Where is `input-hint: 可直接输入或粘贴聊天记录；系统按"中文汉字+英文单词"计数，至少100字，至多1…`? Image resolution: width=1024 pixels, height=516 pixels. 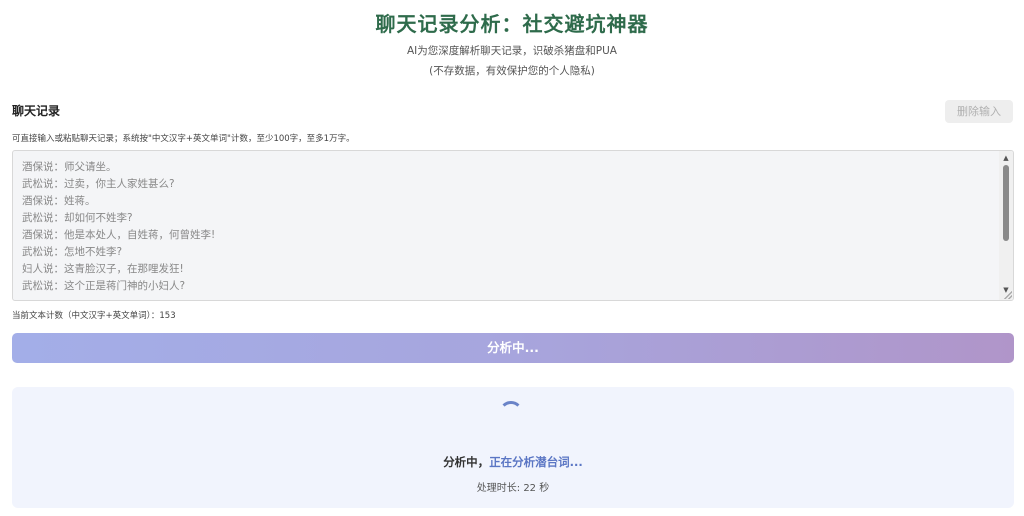
input-hint: 可直接输入或粘贴聊天记录；系统按"中文汉字+英文单词"计数，至少100字，至多1… is located at coordinates (183, 139).